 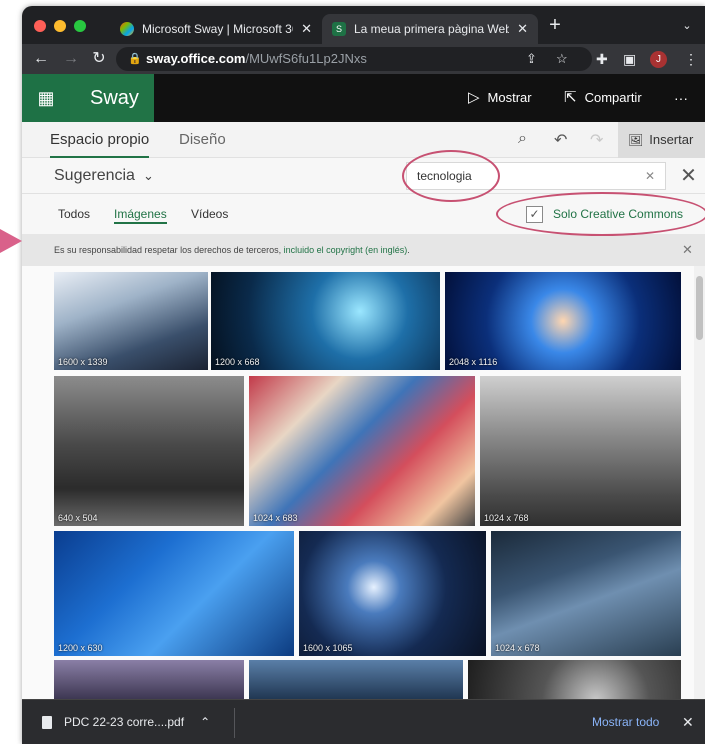 I want to click on insertar-button: 🖼 Insertar, so click(x=661, y=140).